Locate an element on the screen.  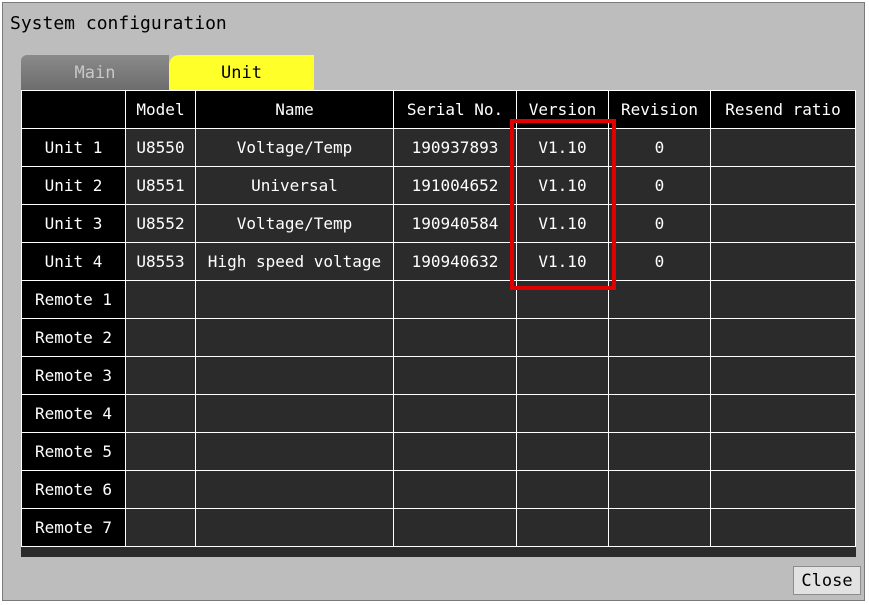
cell-name: High speed voltage is located at coordinates (294, 261).